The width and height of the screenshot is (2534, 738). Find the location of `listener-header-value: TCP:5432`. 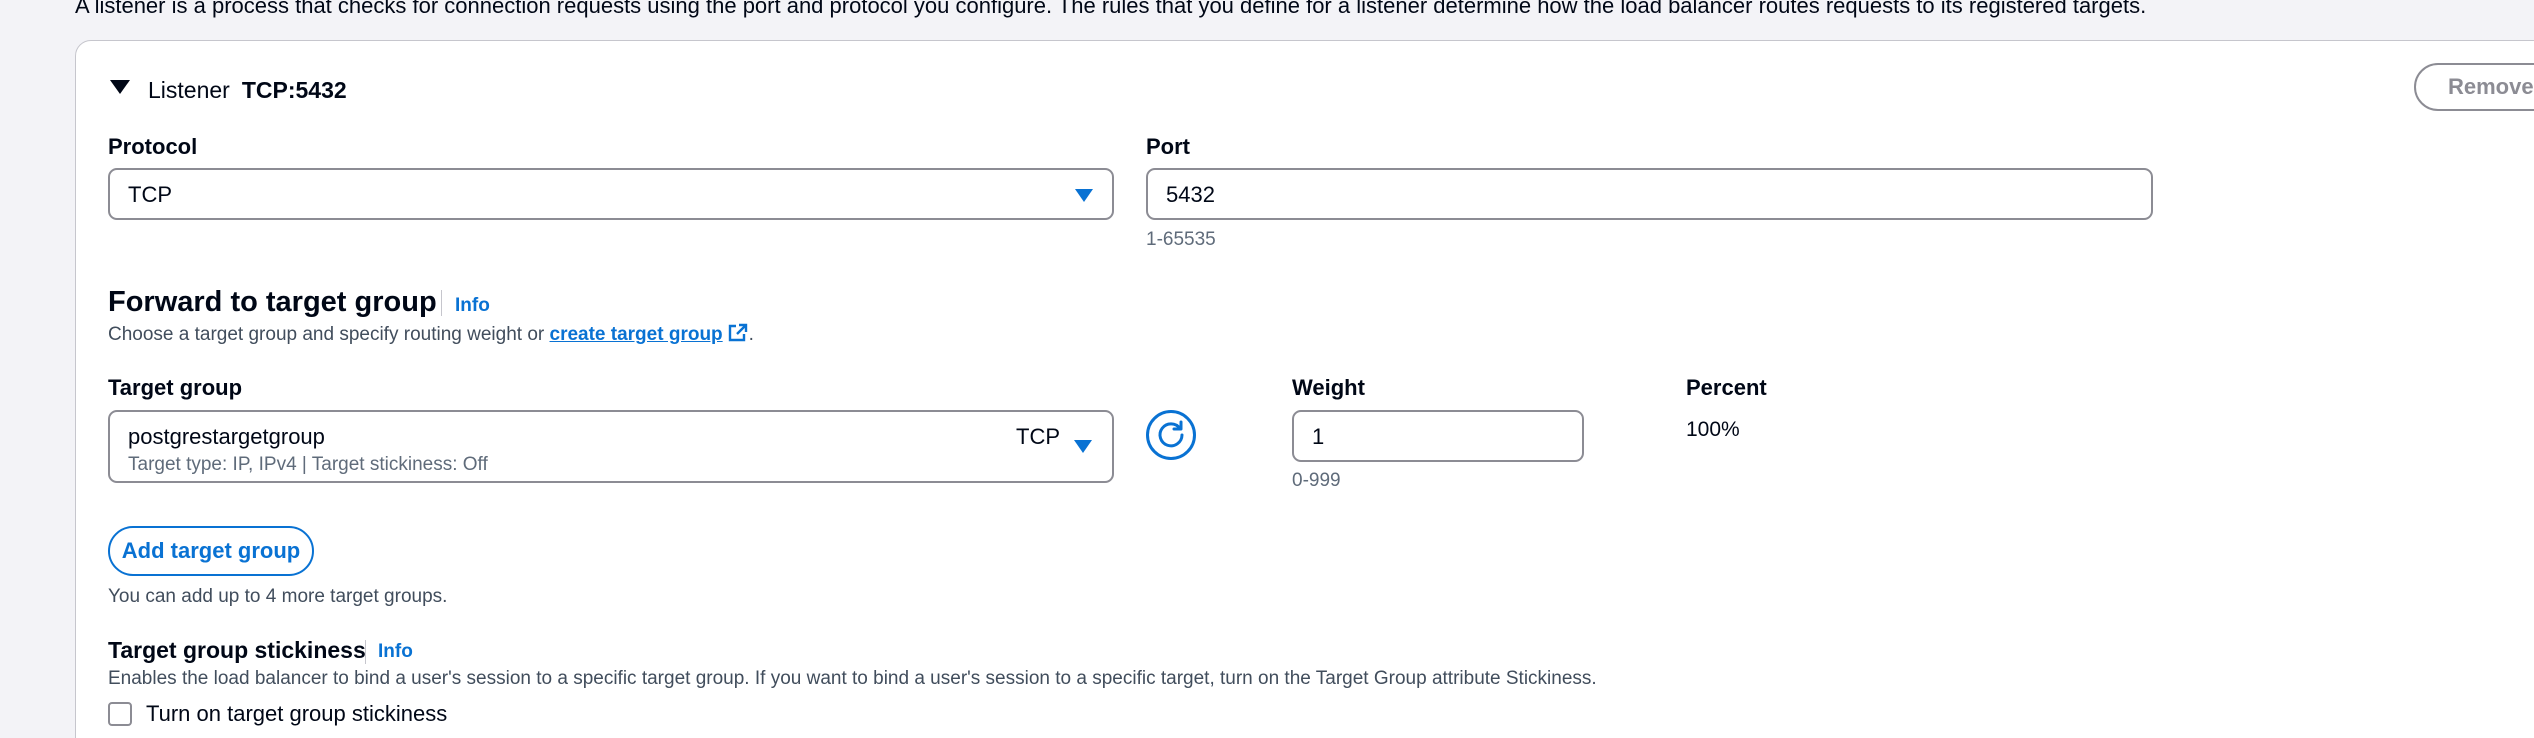

listener-header-value: TCP:5432 is located at coordinates (294, 90).